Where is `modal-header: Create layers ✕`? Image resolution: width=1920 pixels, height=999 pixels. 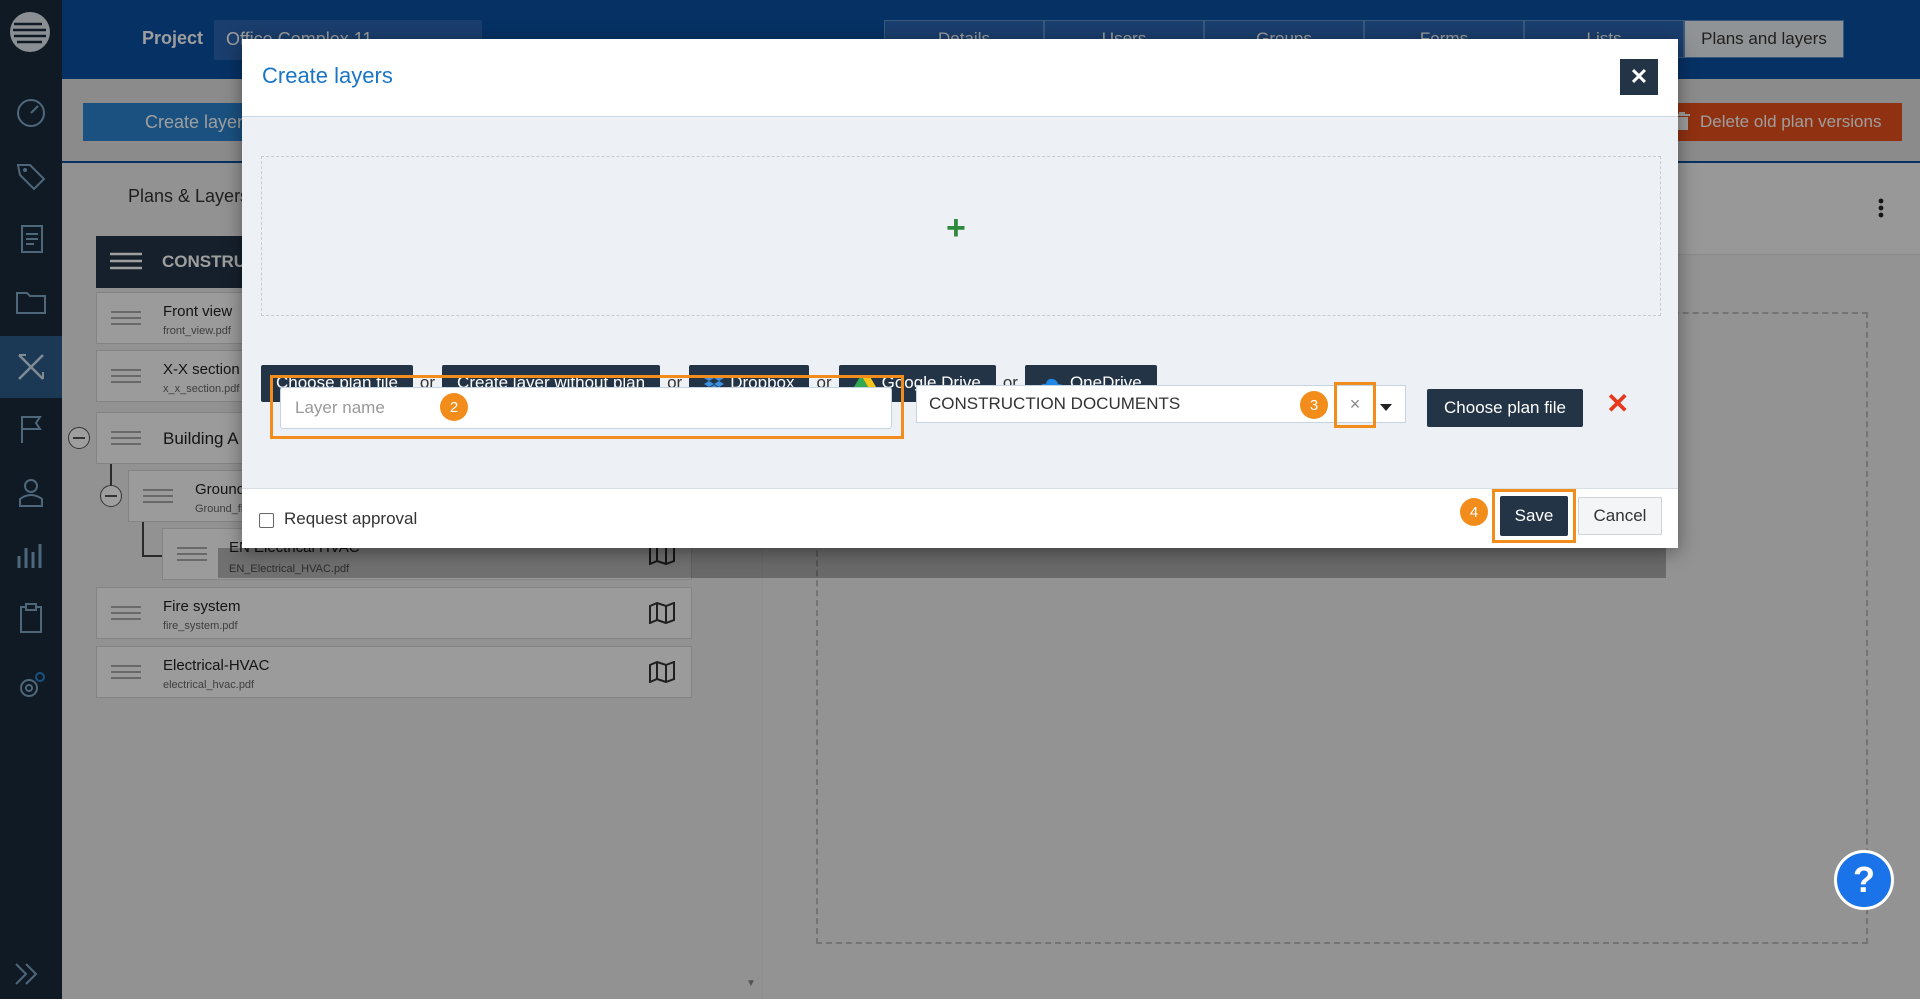
modal-header: Create layers ✕ is located at coordinates (960, 78).